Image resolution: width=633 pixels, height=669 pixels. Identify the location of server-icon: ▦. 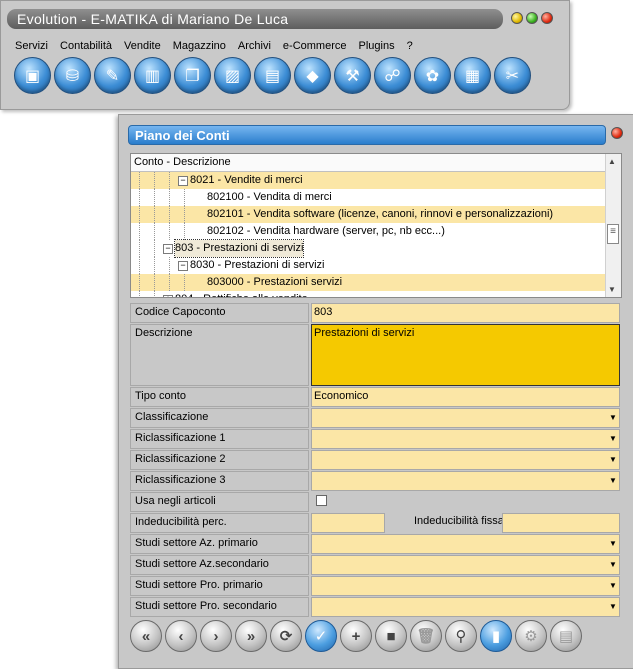
(472, 75).